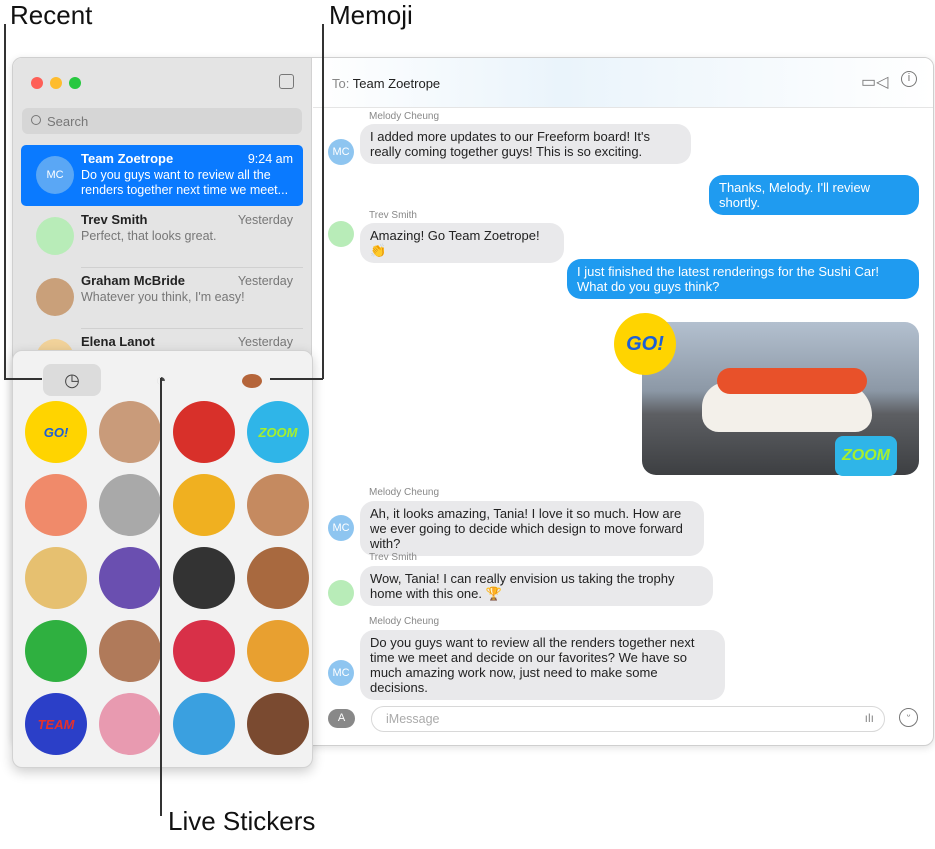 The width and height of the screenshot is (935, 849). I want to click on memoji-icon, so click(252, 381).